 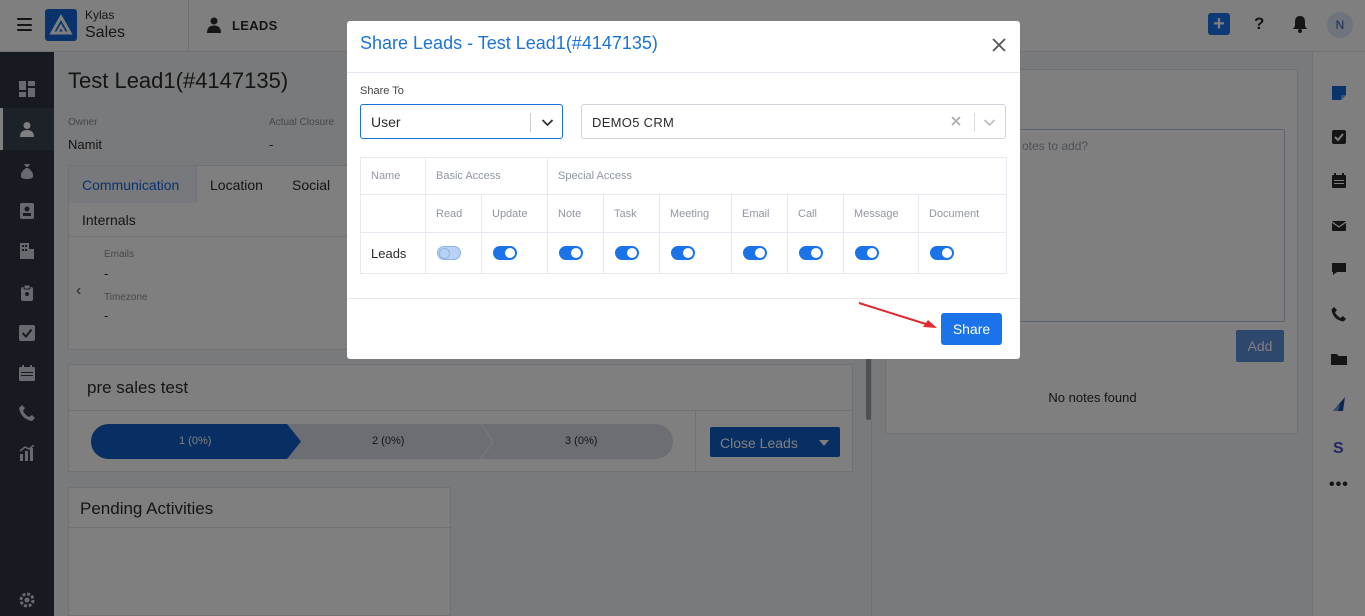 What do you see at coordinates (956, 121) in the screenshot?
I see `clear-icon` at bounding box center [956, 121].